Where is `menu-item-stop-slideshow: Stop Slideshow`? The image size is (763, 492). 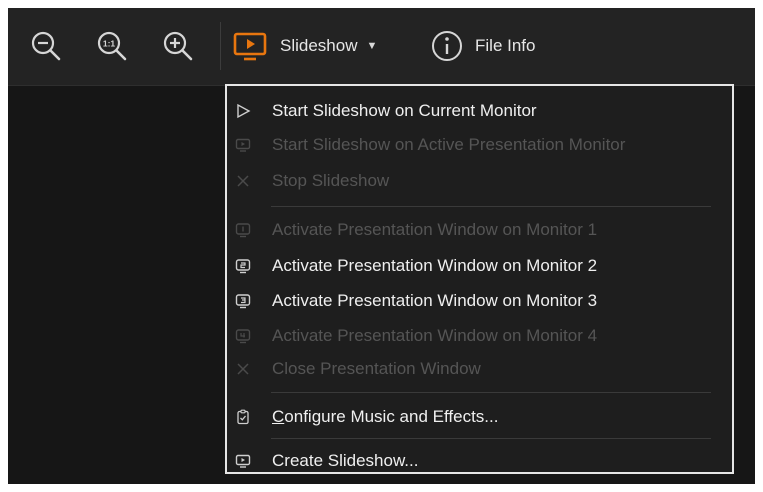
menu-item-stop-slideshow: Stop Slideshow is located at coordinates (479, 181).